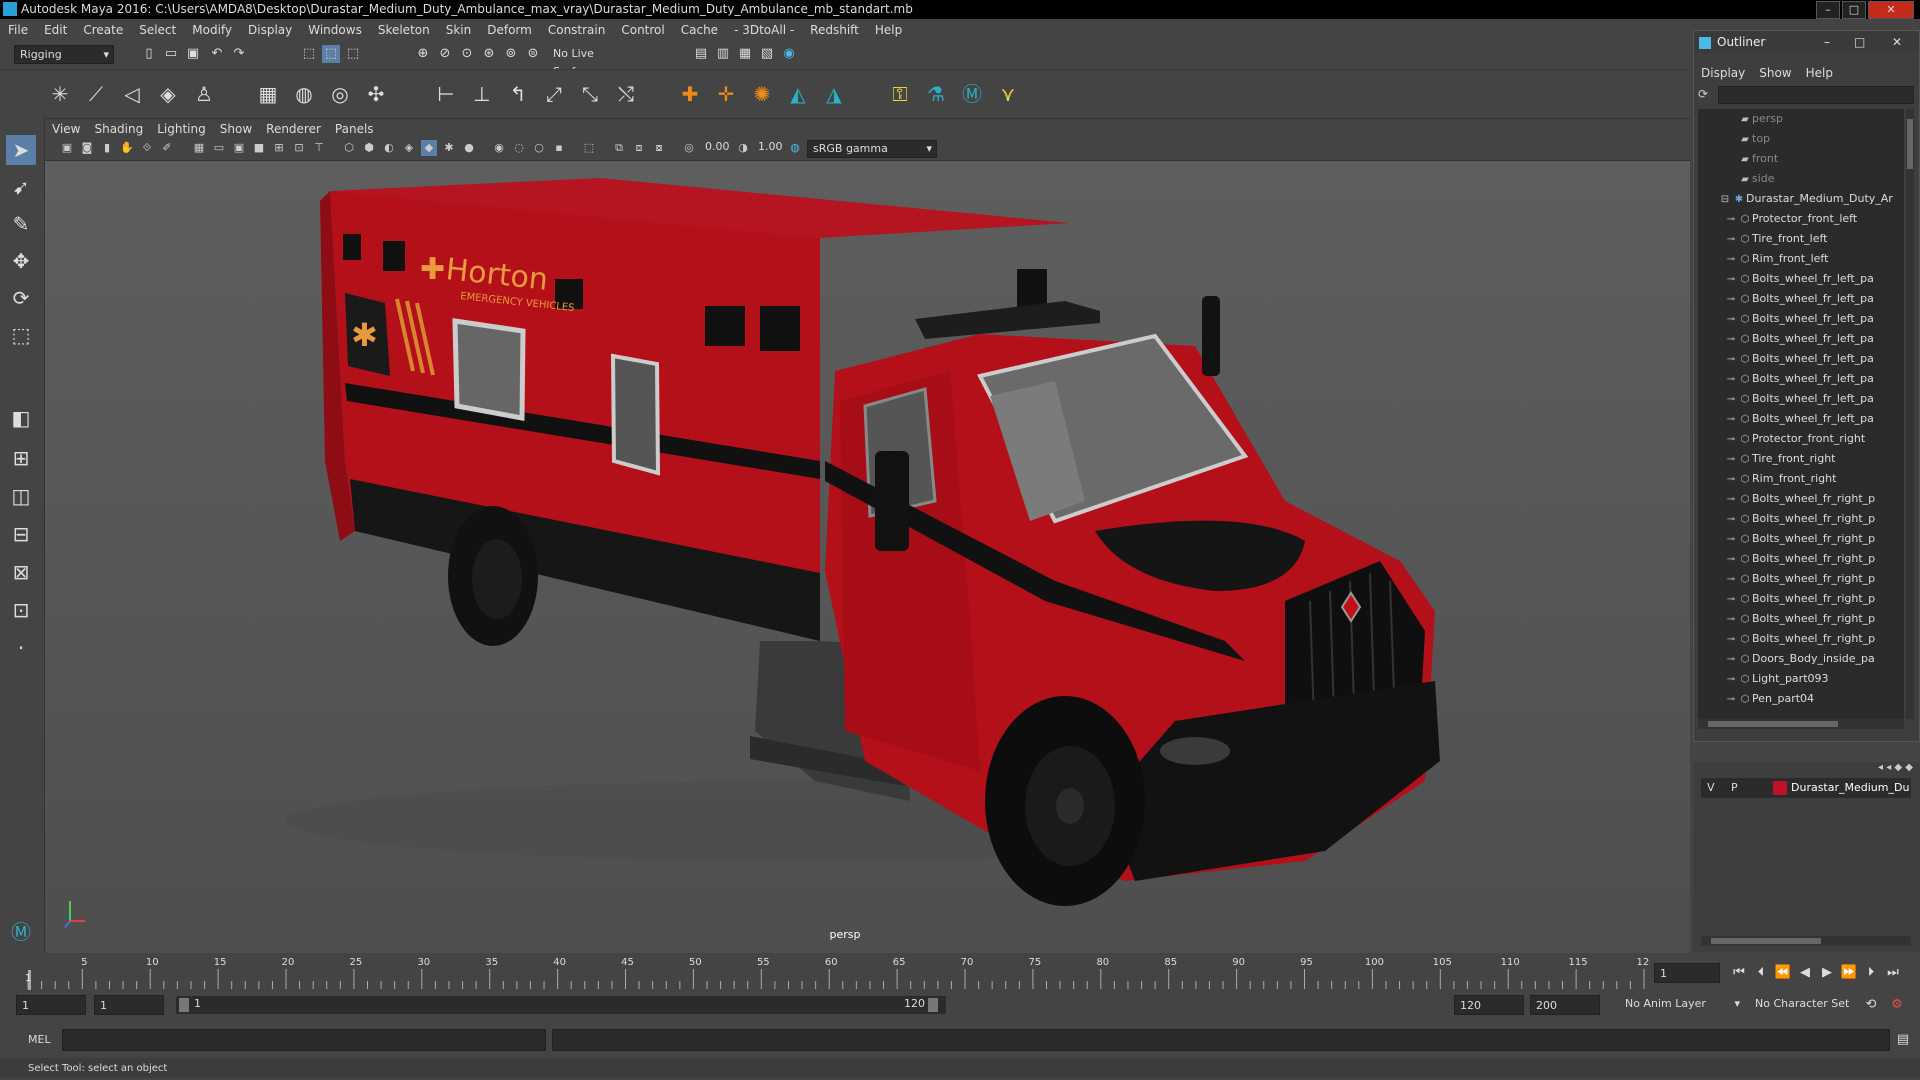 The image size is (1920, 1080). Describe the element at coordinates (1761, 973) in the screenshot. I see `step-back-frame-icon: ⏴` at that location.